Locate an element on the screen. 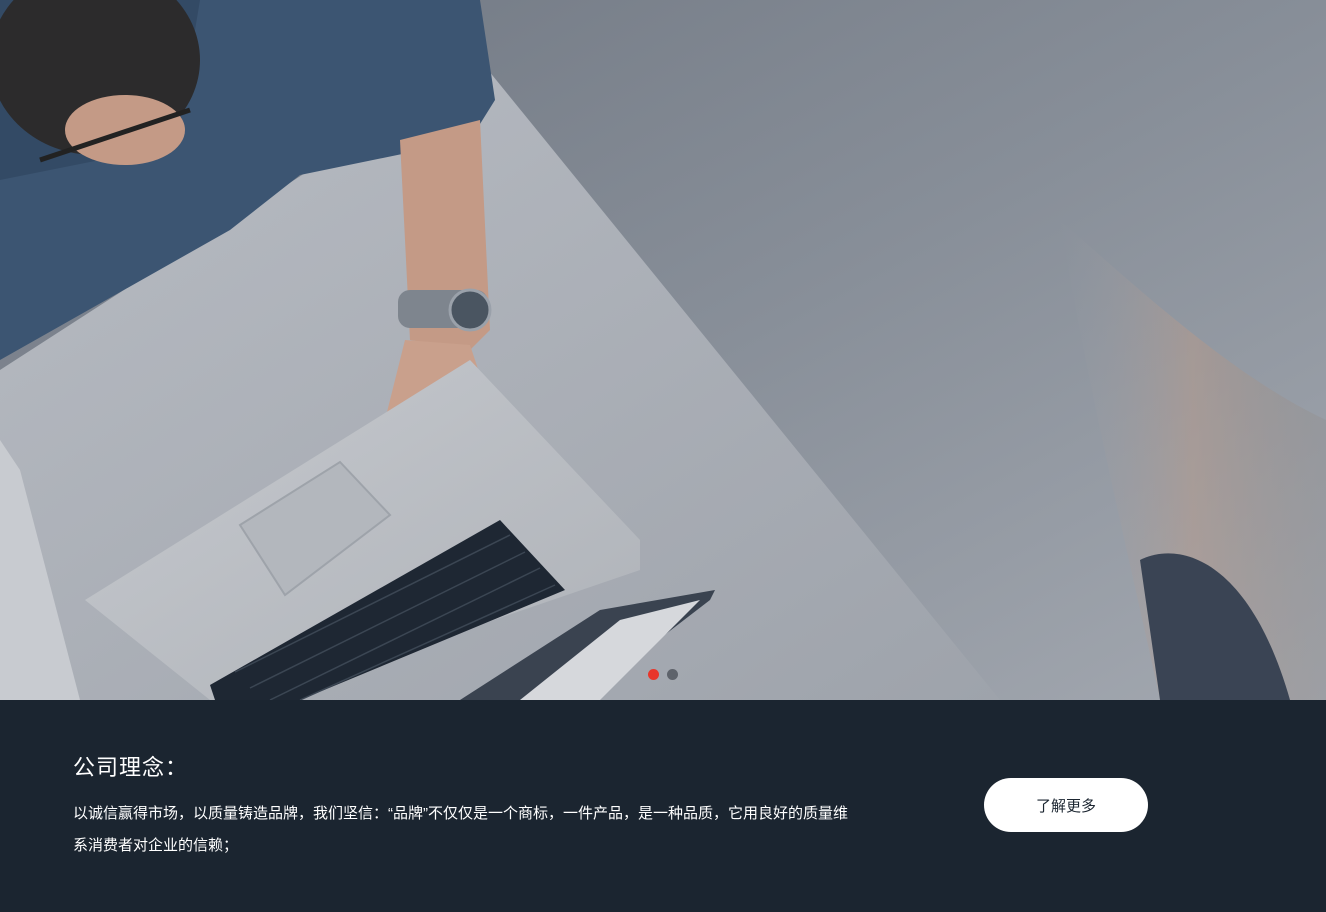  section-title: 公司理念： is located at coordinates (131, 767).